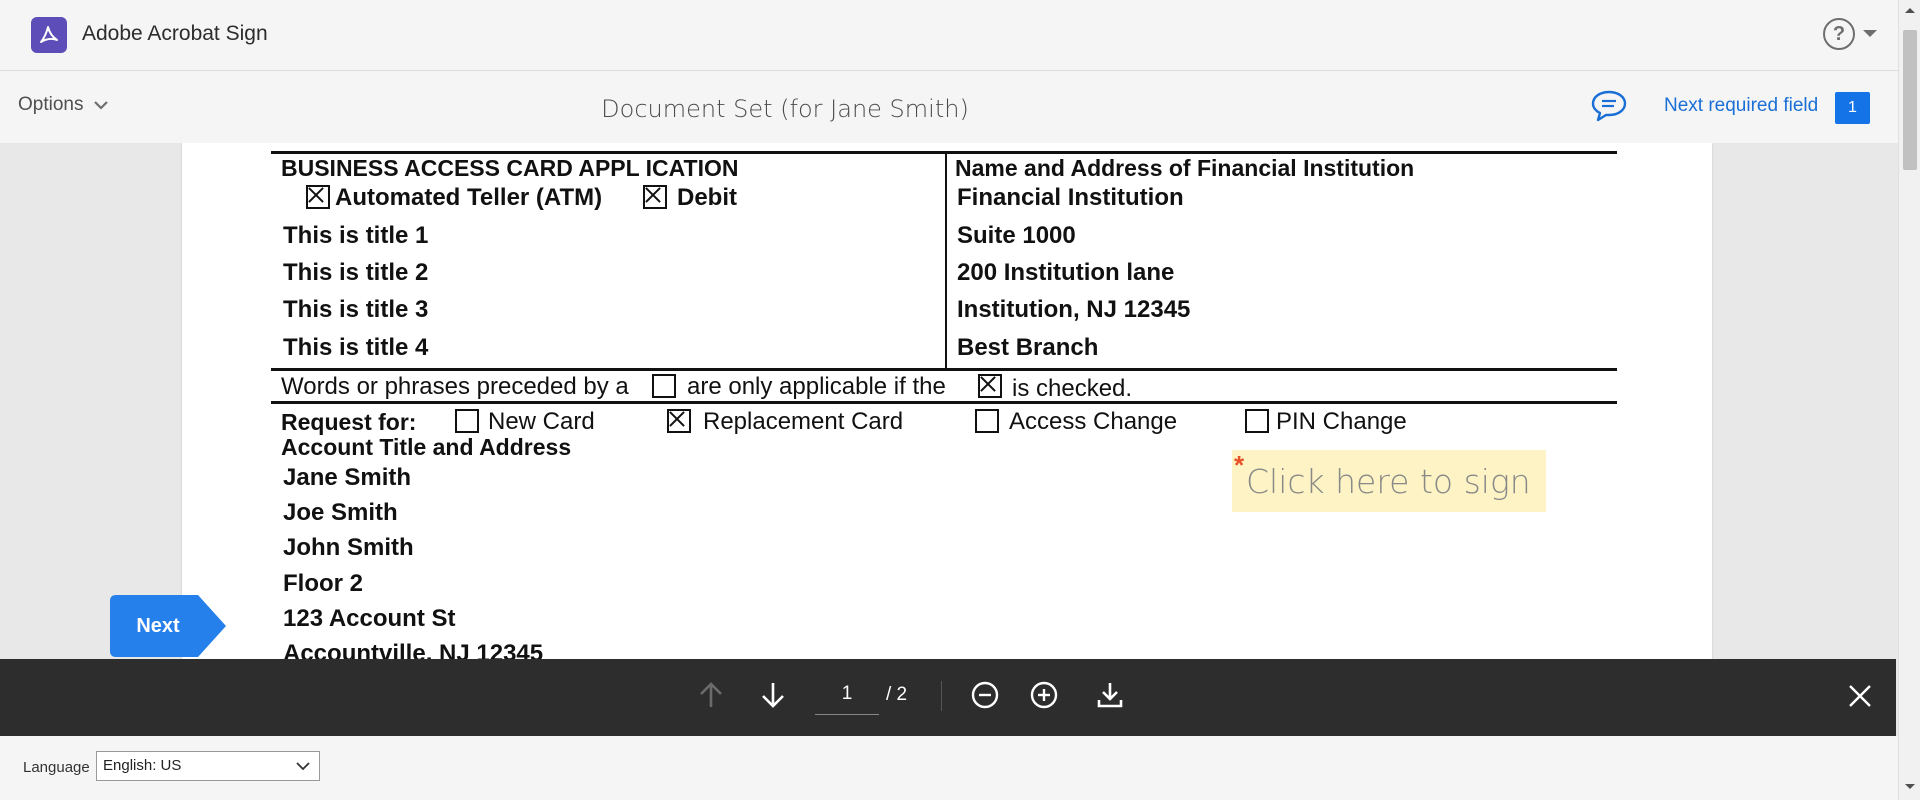 This screenshot has width=1920, height=800. Describe the element at coordinates (348, 547) in the screenshot. I see `account-line: John Smith` at that location.